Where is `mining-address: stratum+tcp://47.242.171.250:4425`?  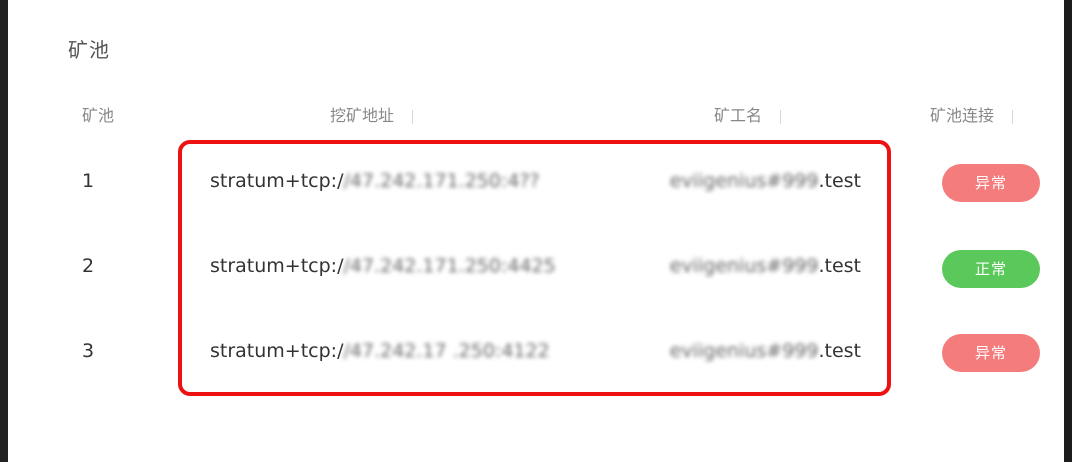 mining-address: stratum+tcp://47.242.171.250:4425 is located at coordinates (383, 266).